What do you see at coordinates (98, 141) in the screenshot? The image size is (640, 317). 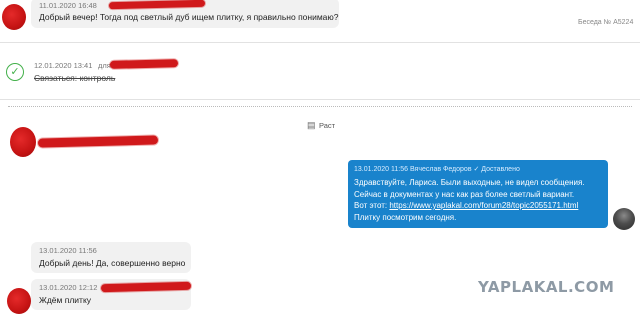 I see `redacted-contact-name` at bounding box center [98, 141].